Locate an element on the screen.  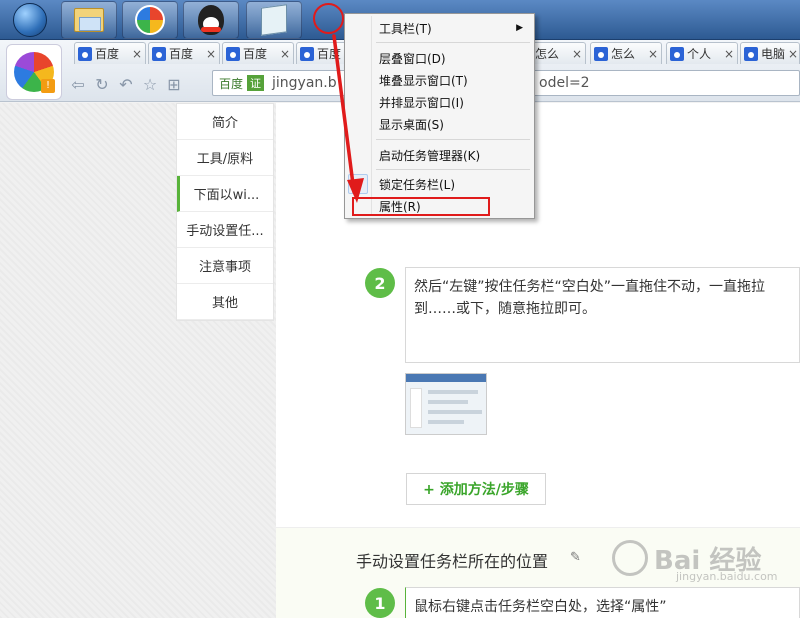
url-text-end: odel=2 is located at coordinates (564, 83).